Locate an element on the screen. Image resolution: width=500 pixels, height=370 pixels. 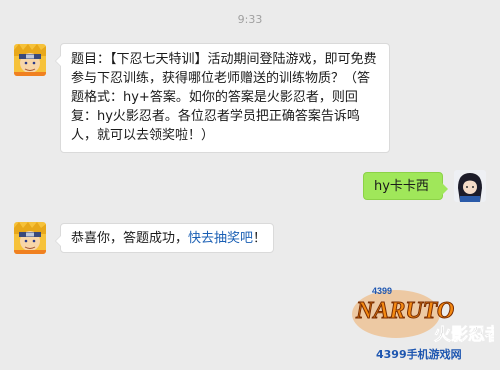
sent-message-bubble: hy卡卡西 is located at coordinates (405, 186).